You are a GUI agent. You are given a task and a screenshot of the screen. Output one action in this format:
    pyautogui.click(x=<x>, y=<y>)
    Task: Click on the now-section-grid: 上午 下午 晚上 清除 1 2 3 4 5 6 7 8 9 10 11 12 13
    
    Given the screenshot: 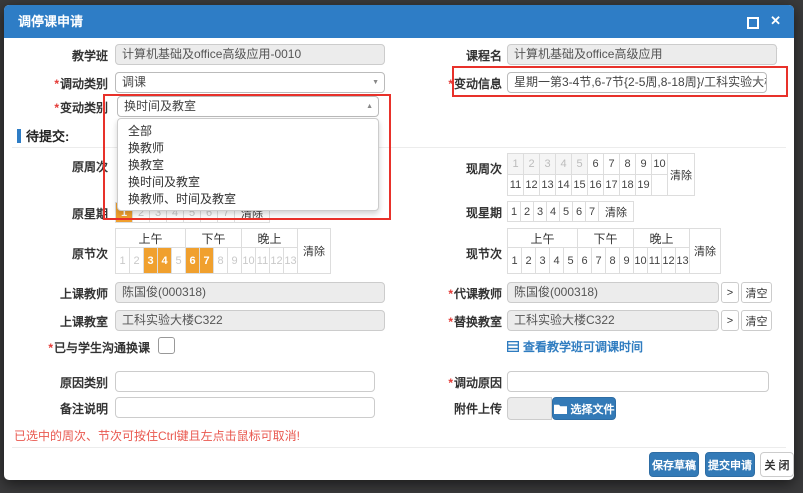 What is the action you would take?
    pyautogui.click(x=614, y=251)
    